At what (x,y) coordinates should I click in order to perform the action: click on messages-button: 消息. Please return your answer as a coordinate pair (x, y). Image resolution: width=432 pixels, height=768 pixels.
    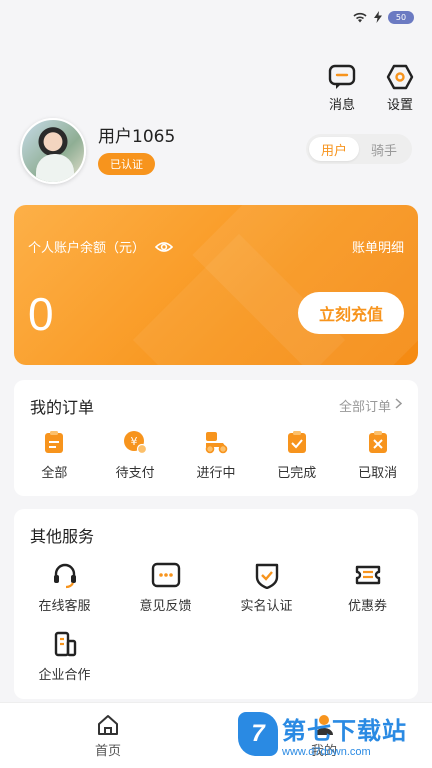
    Looking at the image, I should click on (342, 88).